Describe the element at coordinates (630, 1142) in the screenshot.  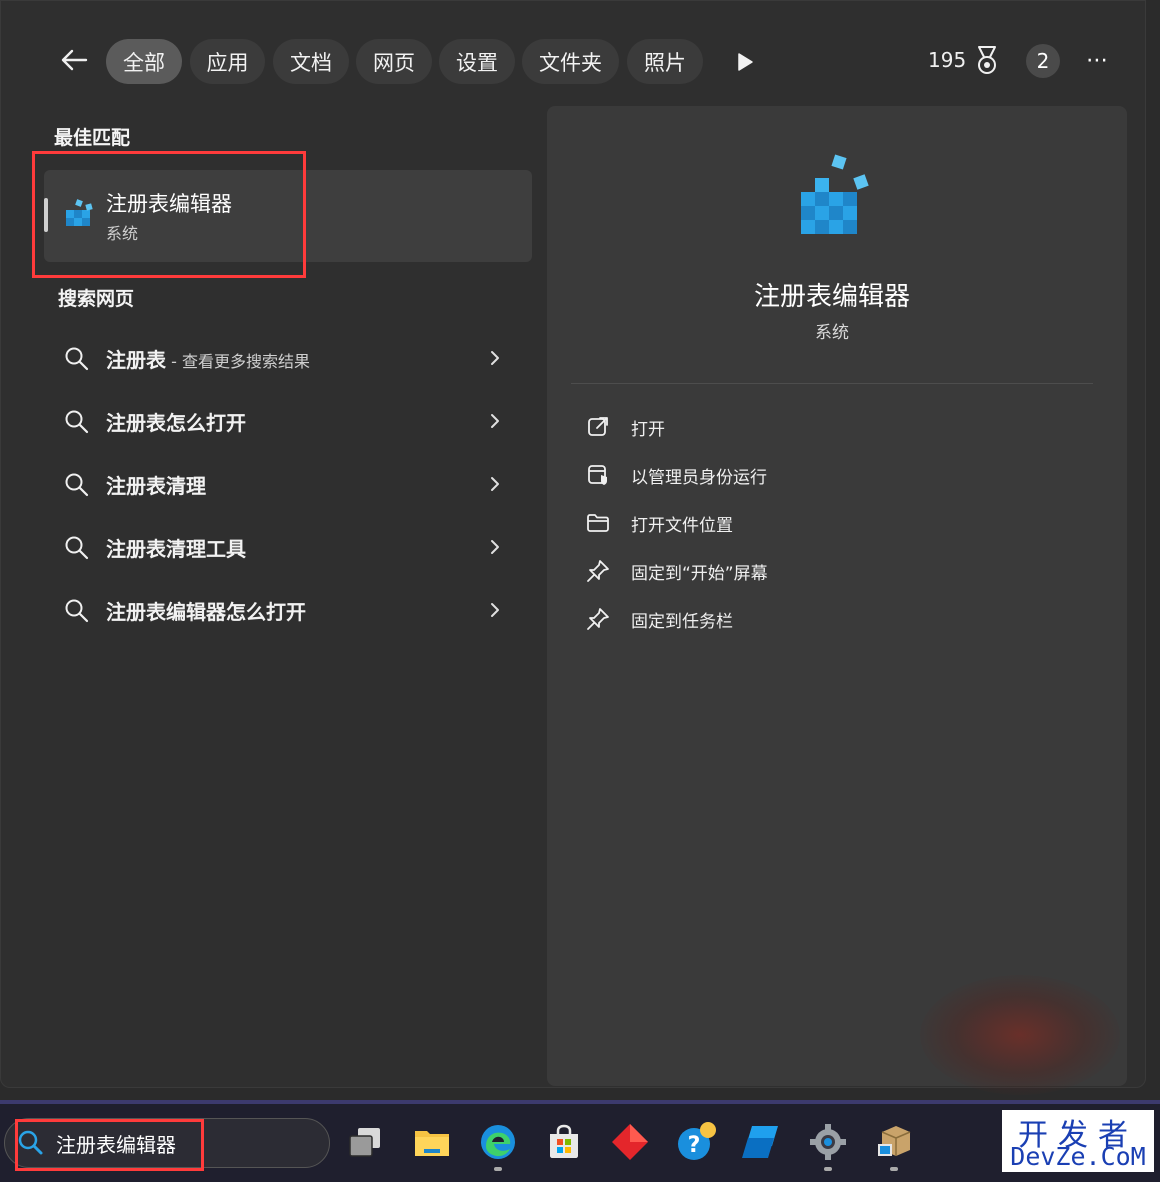
I see `red-diamond-app-icon` at that location.